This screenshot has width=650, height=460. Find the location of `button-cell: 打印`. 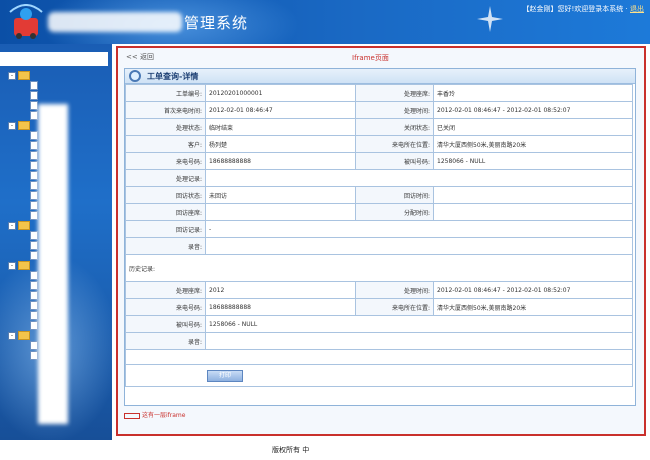

button-cell: 打印 is located at coordinates (379, 375).